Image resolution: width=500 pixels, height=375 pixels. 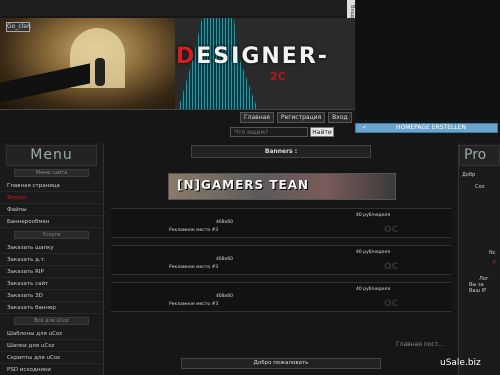 What do you see at coordinates (281, 151) in the screenshot?
I see `banners-panel-title: Banners :` at bounding box center [281, 151].